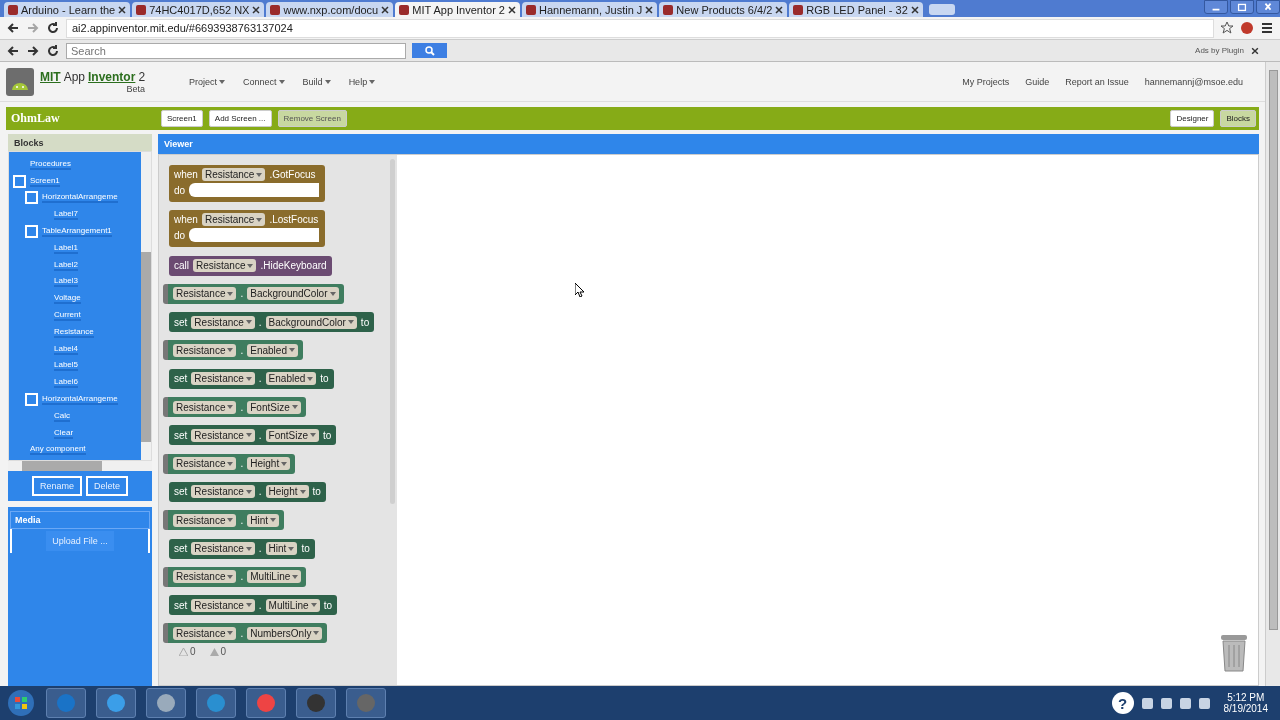 This screenshot has height=720, width=1280. I want to click on property-dropdown: BackgroundColor, so click(293, 294).